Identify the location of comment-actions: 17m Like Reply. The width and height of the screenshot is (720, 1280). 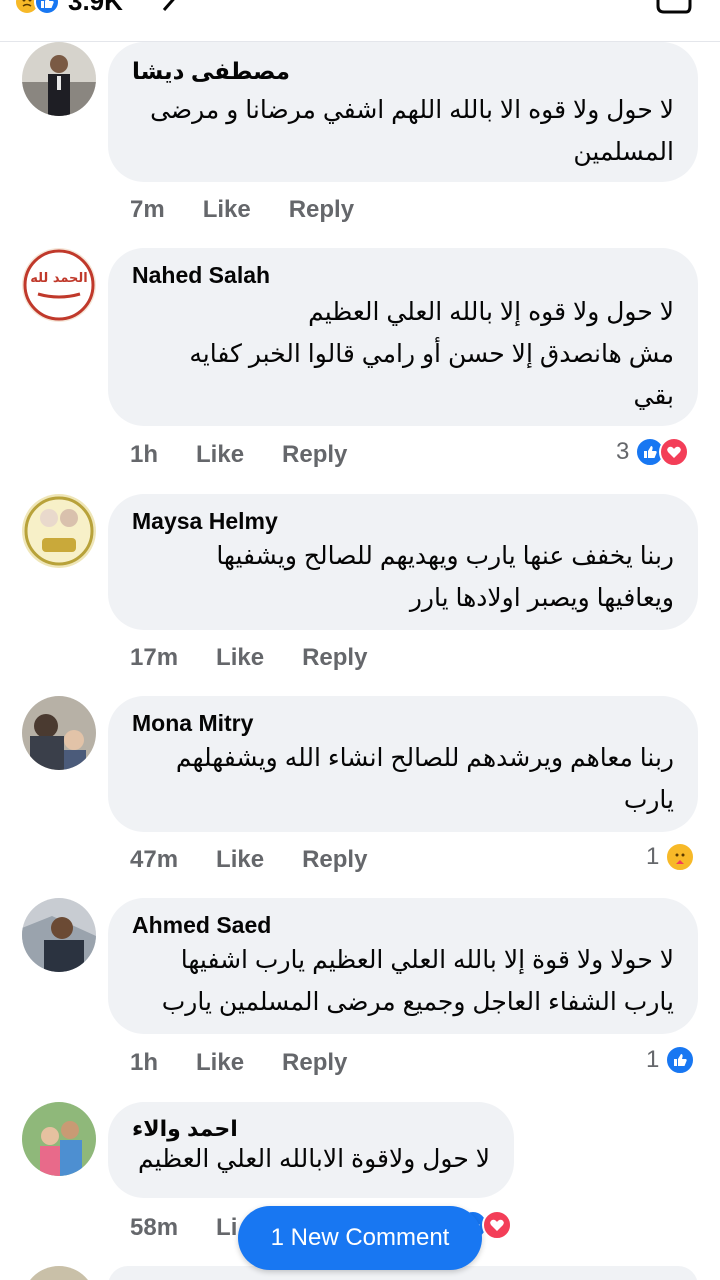
(267, 658).